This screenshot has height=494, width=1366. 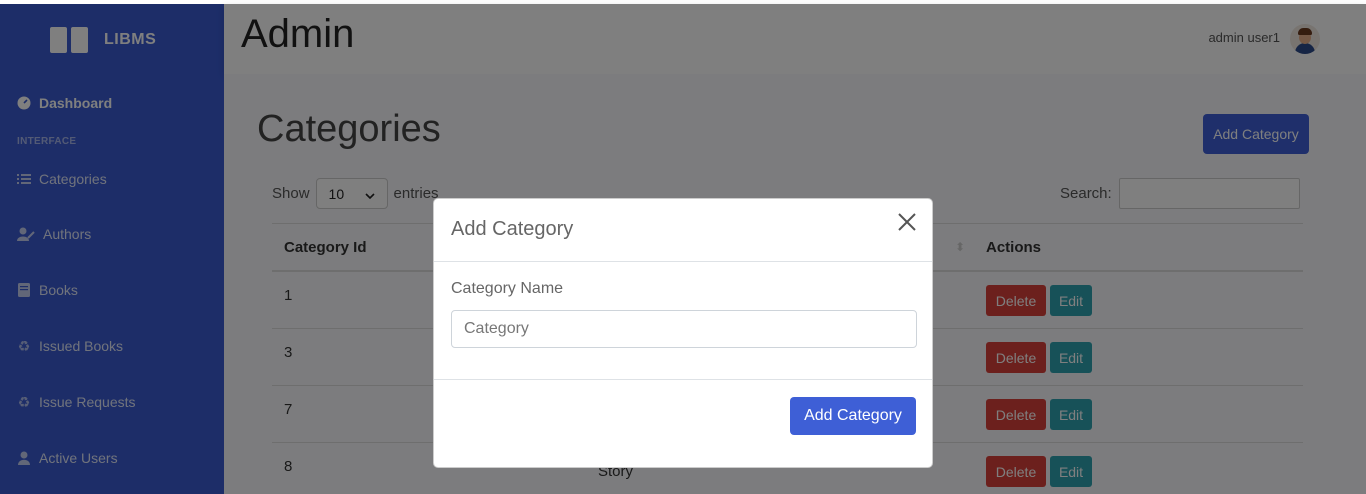 What do you see at coordinates (683, 230) in the screenshot?
I see `modal-header: Add Category` at bounding box center [683, 230].